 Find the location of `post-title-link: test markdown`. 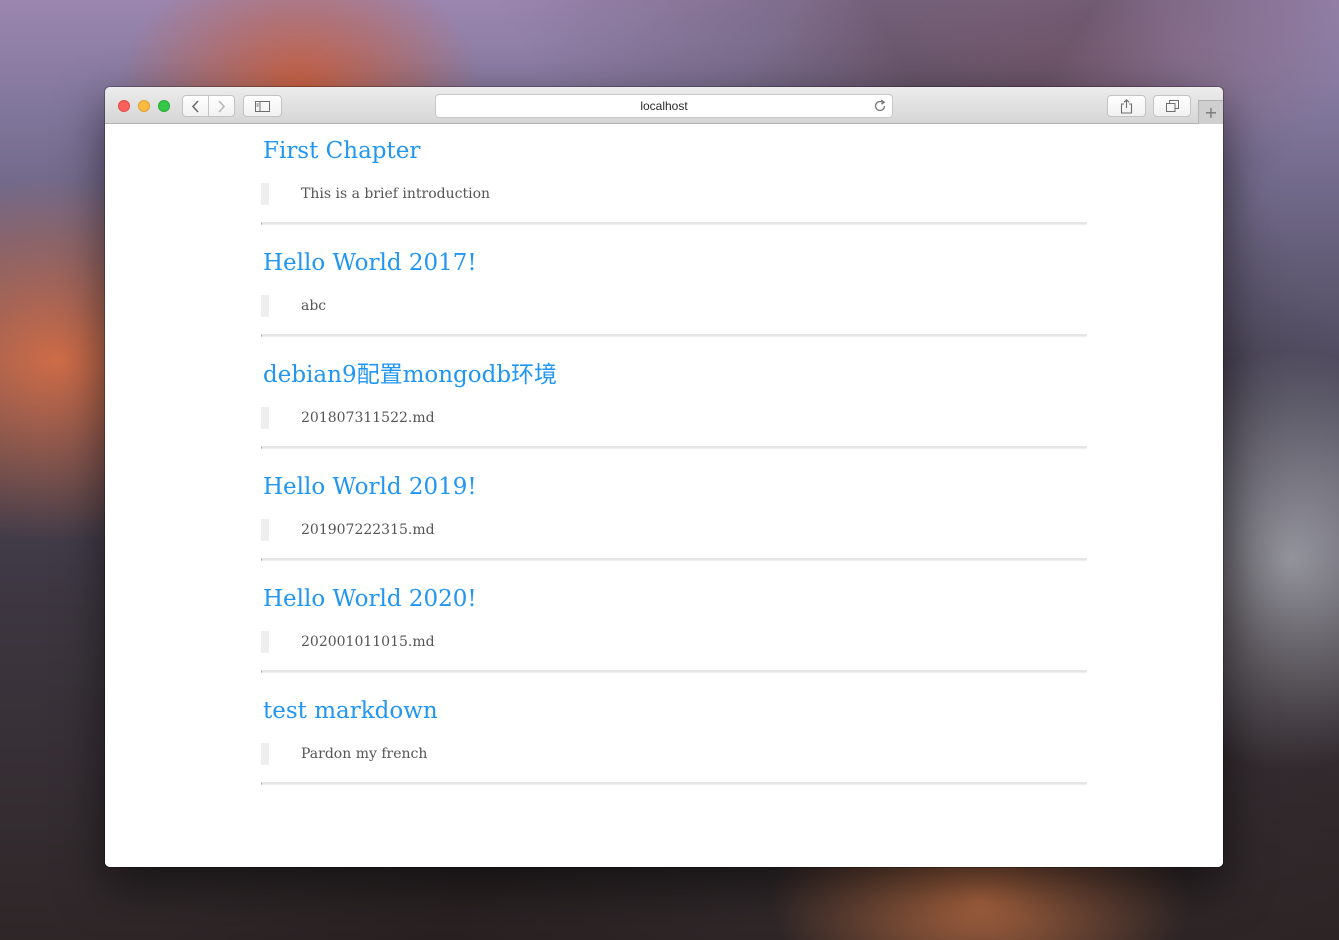

post-title-link: test markdown is located at coordinates (350, 711).